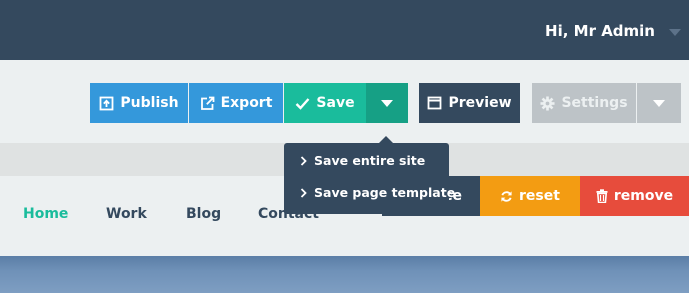 The height and width of the screenshot is (293, 689). What do you see at coordinates (602, 196) in the screenshot?
I see `trash-icon` at bounding box center [602, 196].